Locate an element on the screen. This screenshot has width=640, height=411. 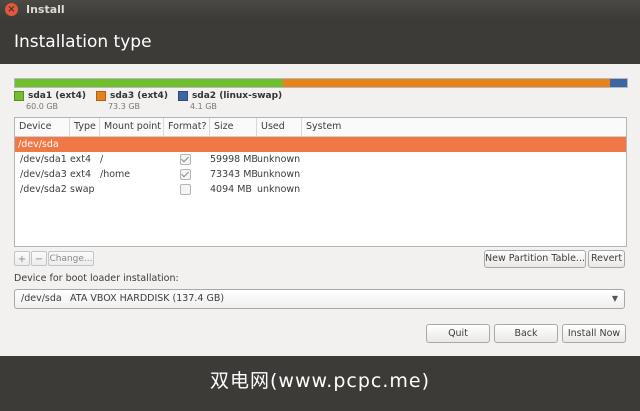
table-row: /dev/sda3 ext4/home 73343 MB unknown is located at coordinates (320, 174).